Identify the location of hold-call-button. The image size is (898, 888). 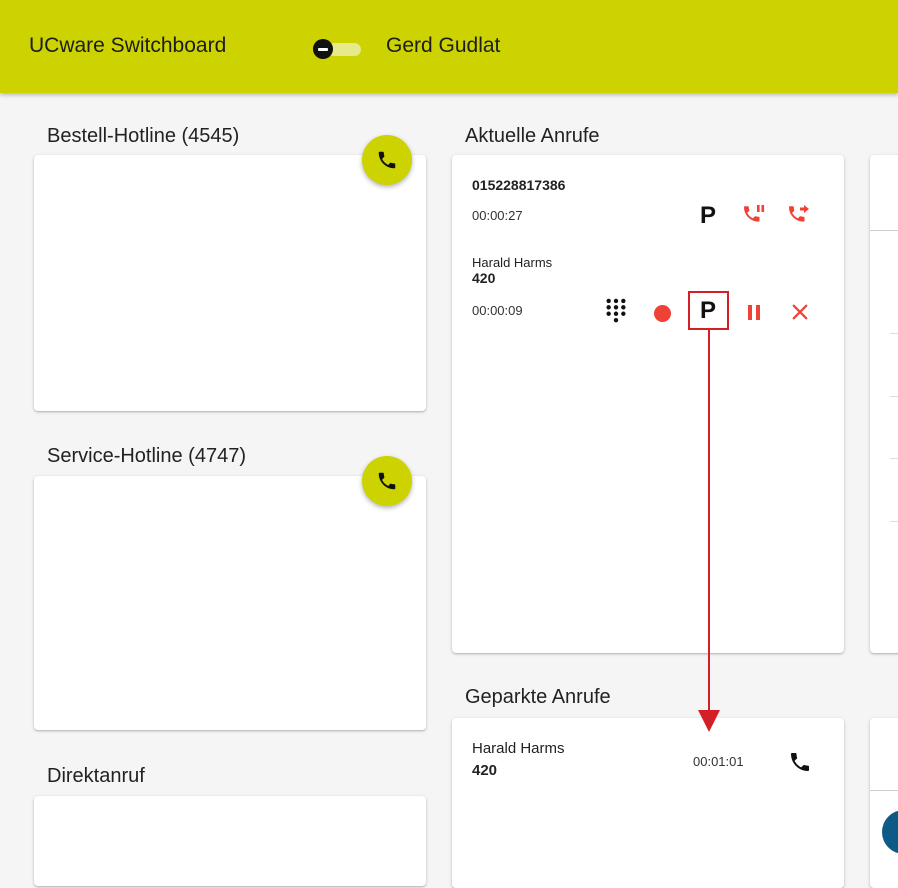
(754, 215).